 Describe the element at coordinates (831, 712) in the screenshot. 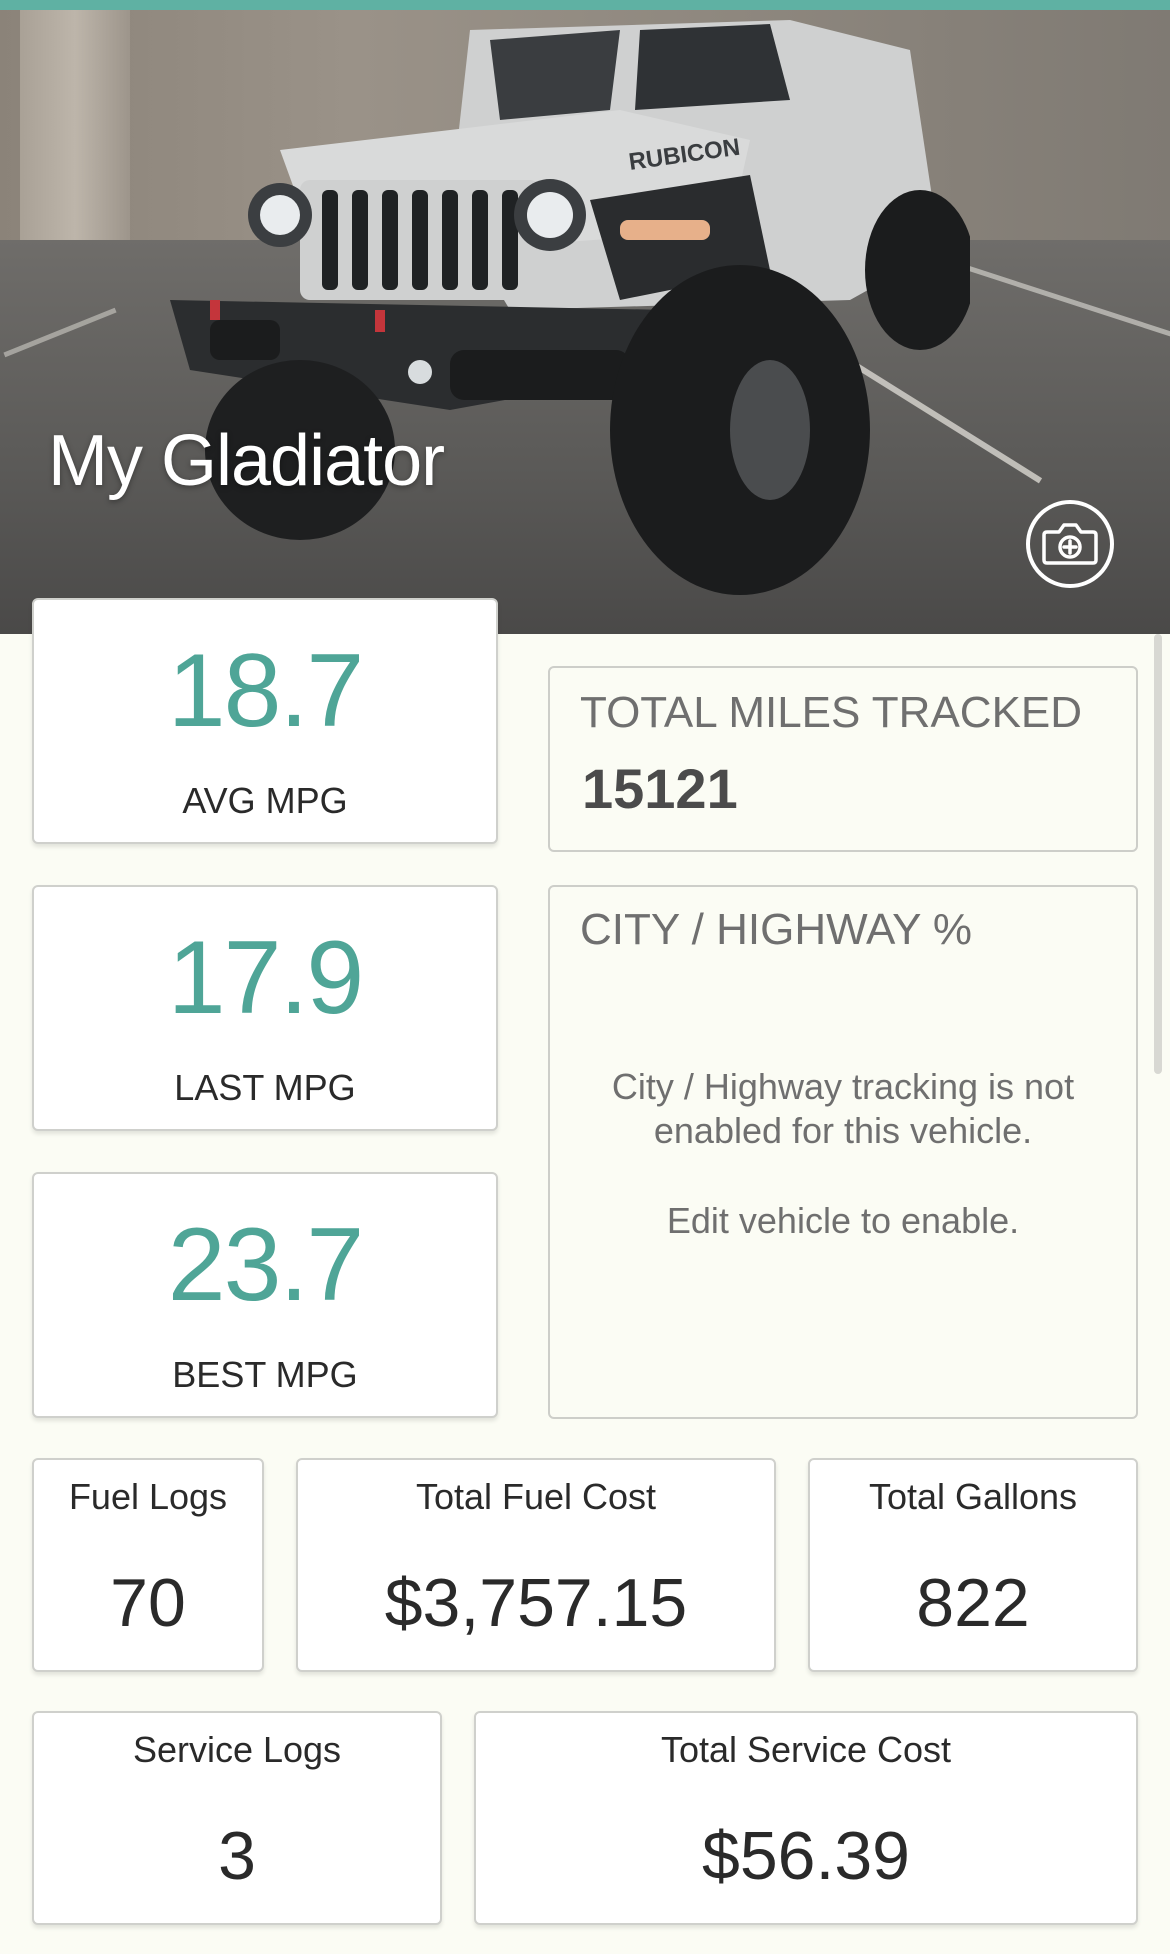

I see `total-miles-title: TOTAL MILES TRACKED` at that location.